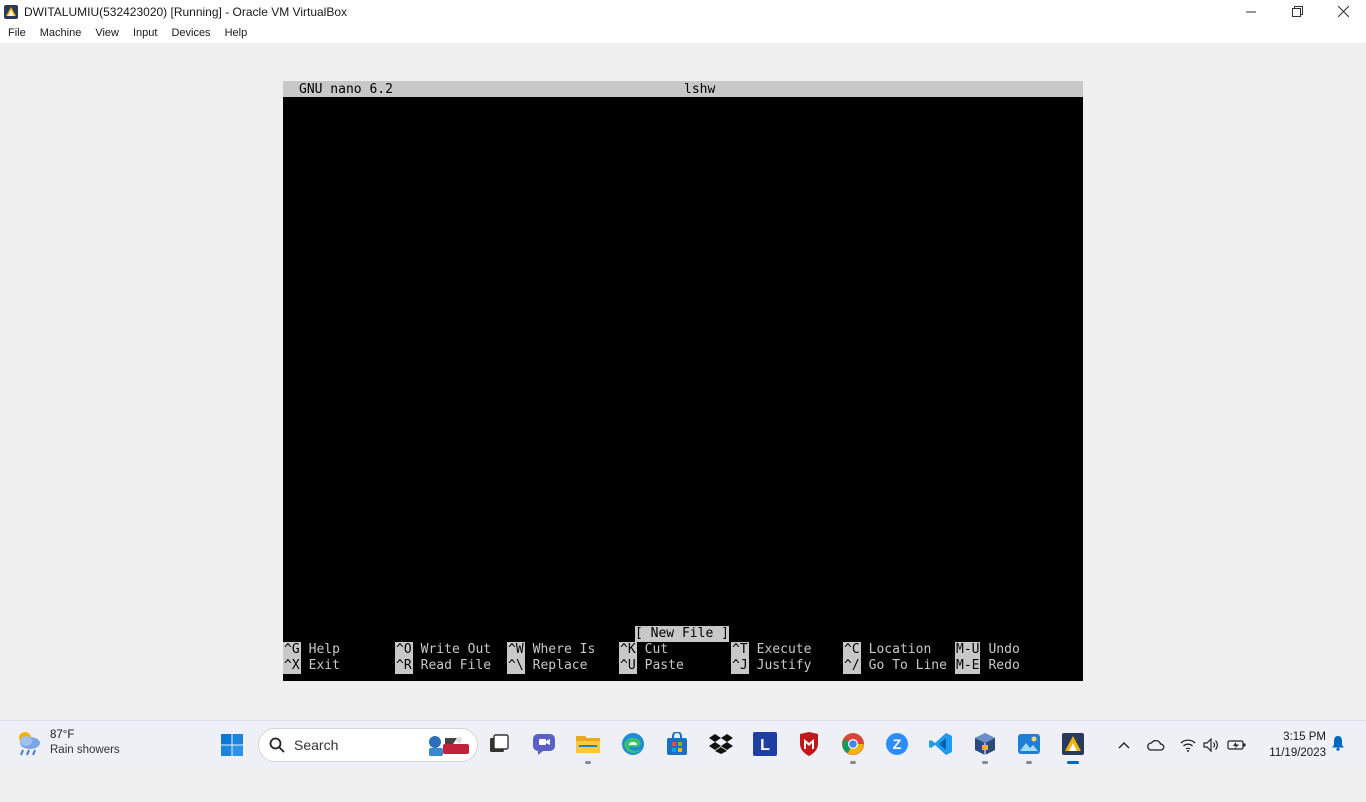 Image resolution: width=1366 pixels, height=802 pixels. I want to click on l-app-icon: L, so click(765, 744).